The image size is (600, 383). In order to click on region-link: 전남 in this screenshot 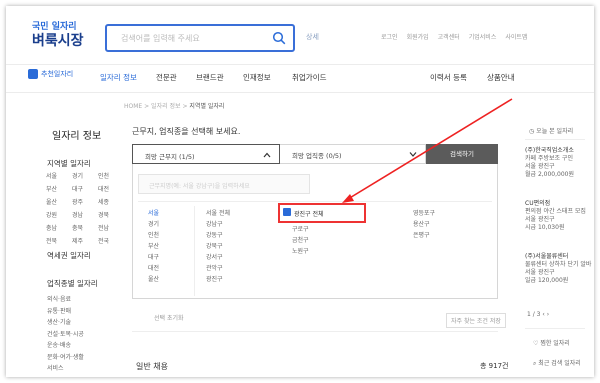, I will do `click(111, 227)`.